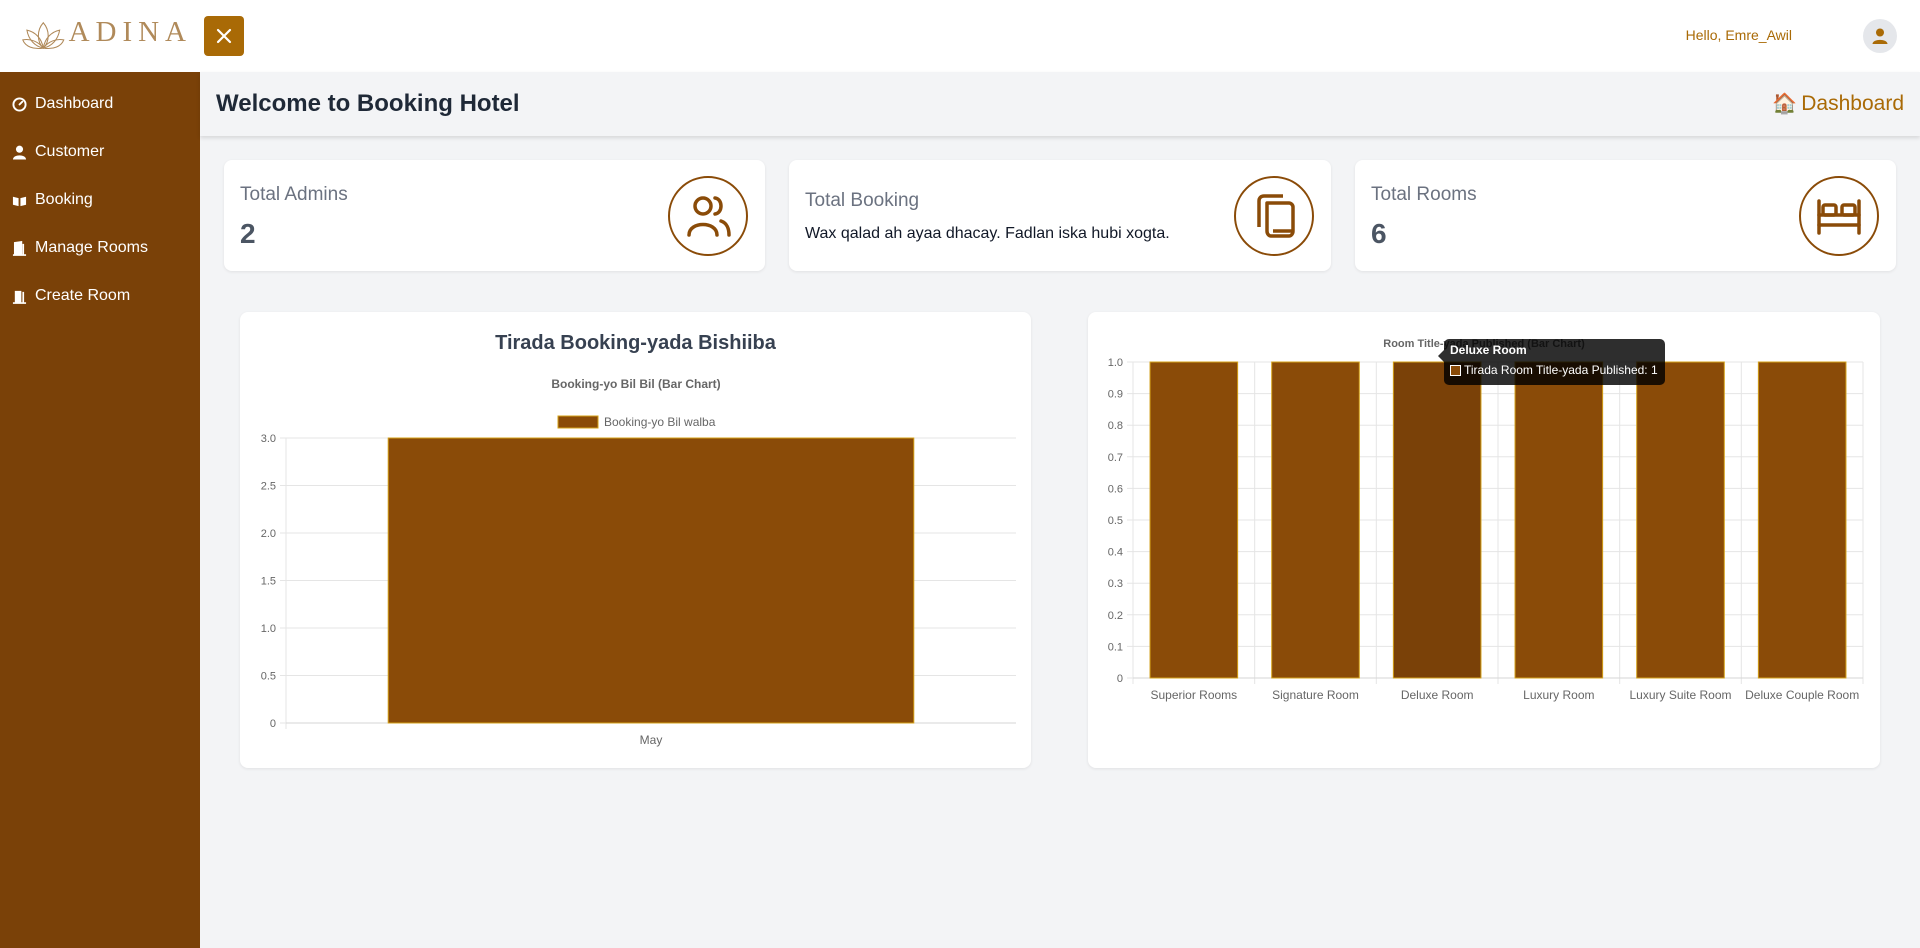 Image resolution: width=1920 pixels, height=948 pixels. What do you see at coordinates (368, 103) in the screenshot?
I see `page-title: Welcome to Booking Hotel` at bounding box center [368, 103].